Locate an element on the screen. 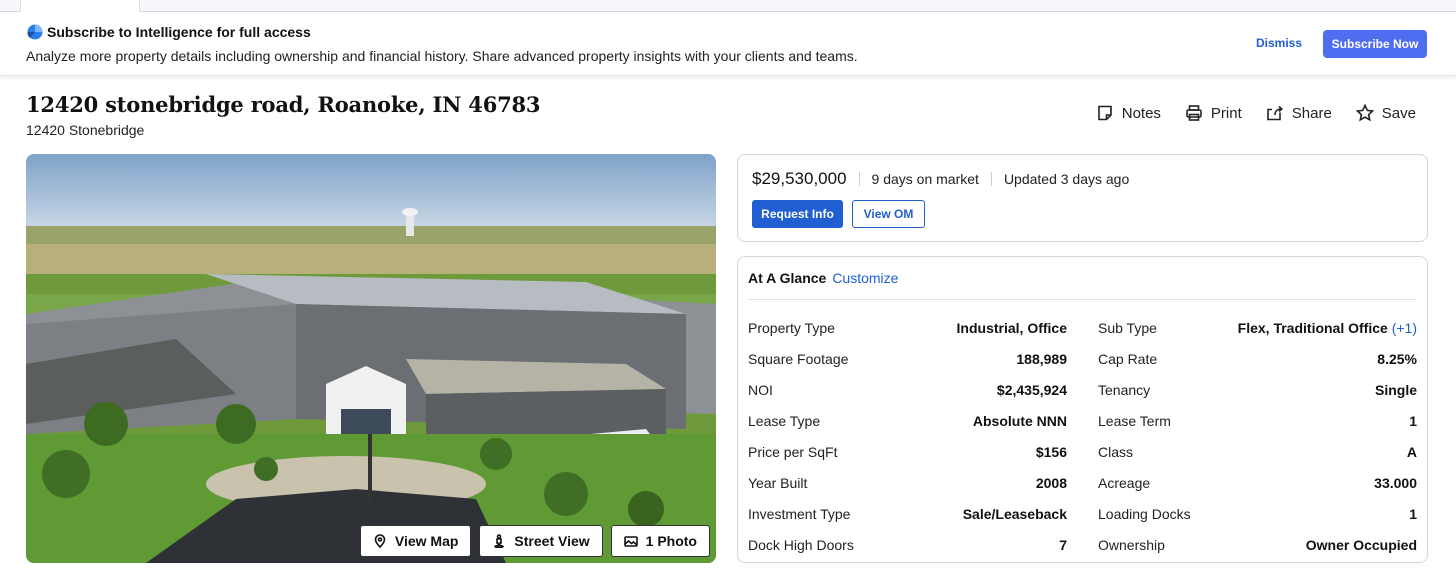 The height and width of the screenshot is (587, 1456). detail-label: Square Footage is located at coordinates (798, 358).